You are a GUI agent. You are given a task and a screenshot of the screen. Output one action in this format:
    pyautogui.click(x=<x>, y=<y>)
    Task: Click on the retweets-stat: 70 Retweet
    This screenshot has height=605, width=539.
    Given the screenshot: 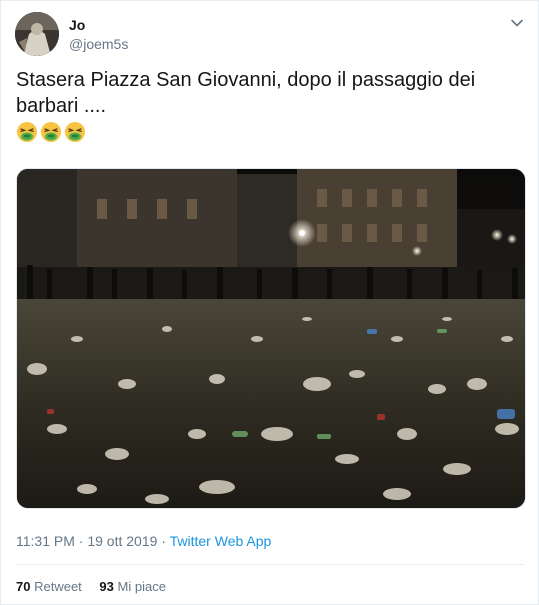 What is the action you would take?
    pyautogui.click(x=50, y=586)
    